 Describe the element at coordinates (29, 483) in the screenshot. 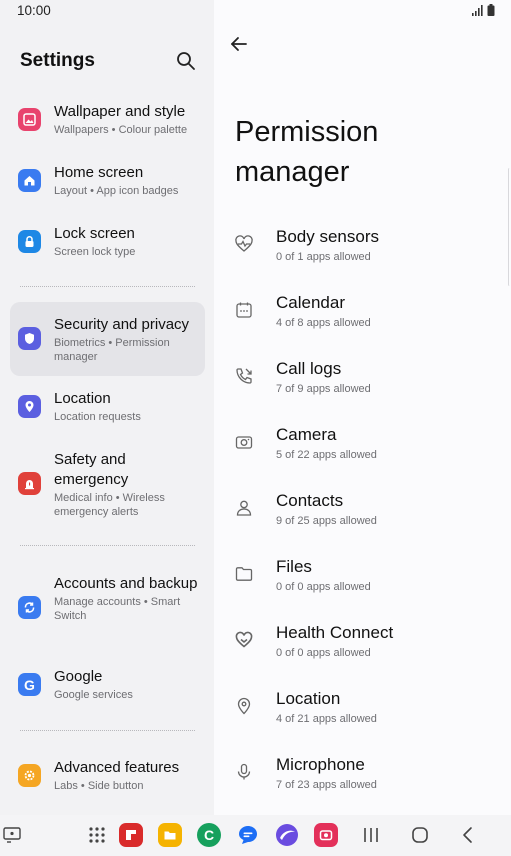

I see `emergency-icon` at that location.